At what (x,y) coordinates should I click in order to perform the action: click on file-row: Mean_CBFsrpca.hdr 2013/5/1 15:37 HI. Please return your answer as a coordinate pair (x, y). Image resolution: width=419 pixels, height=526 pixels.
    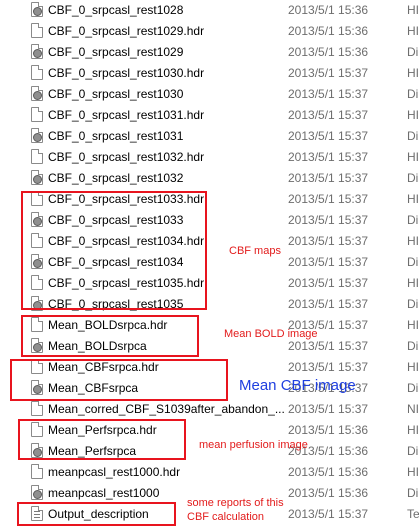
    Looking at the image, I should click on (209, 367).